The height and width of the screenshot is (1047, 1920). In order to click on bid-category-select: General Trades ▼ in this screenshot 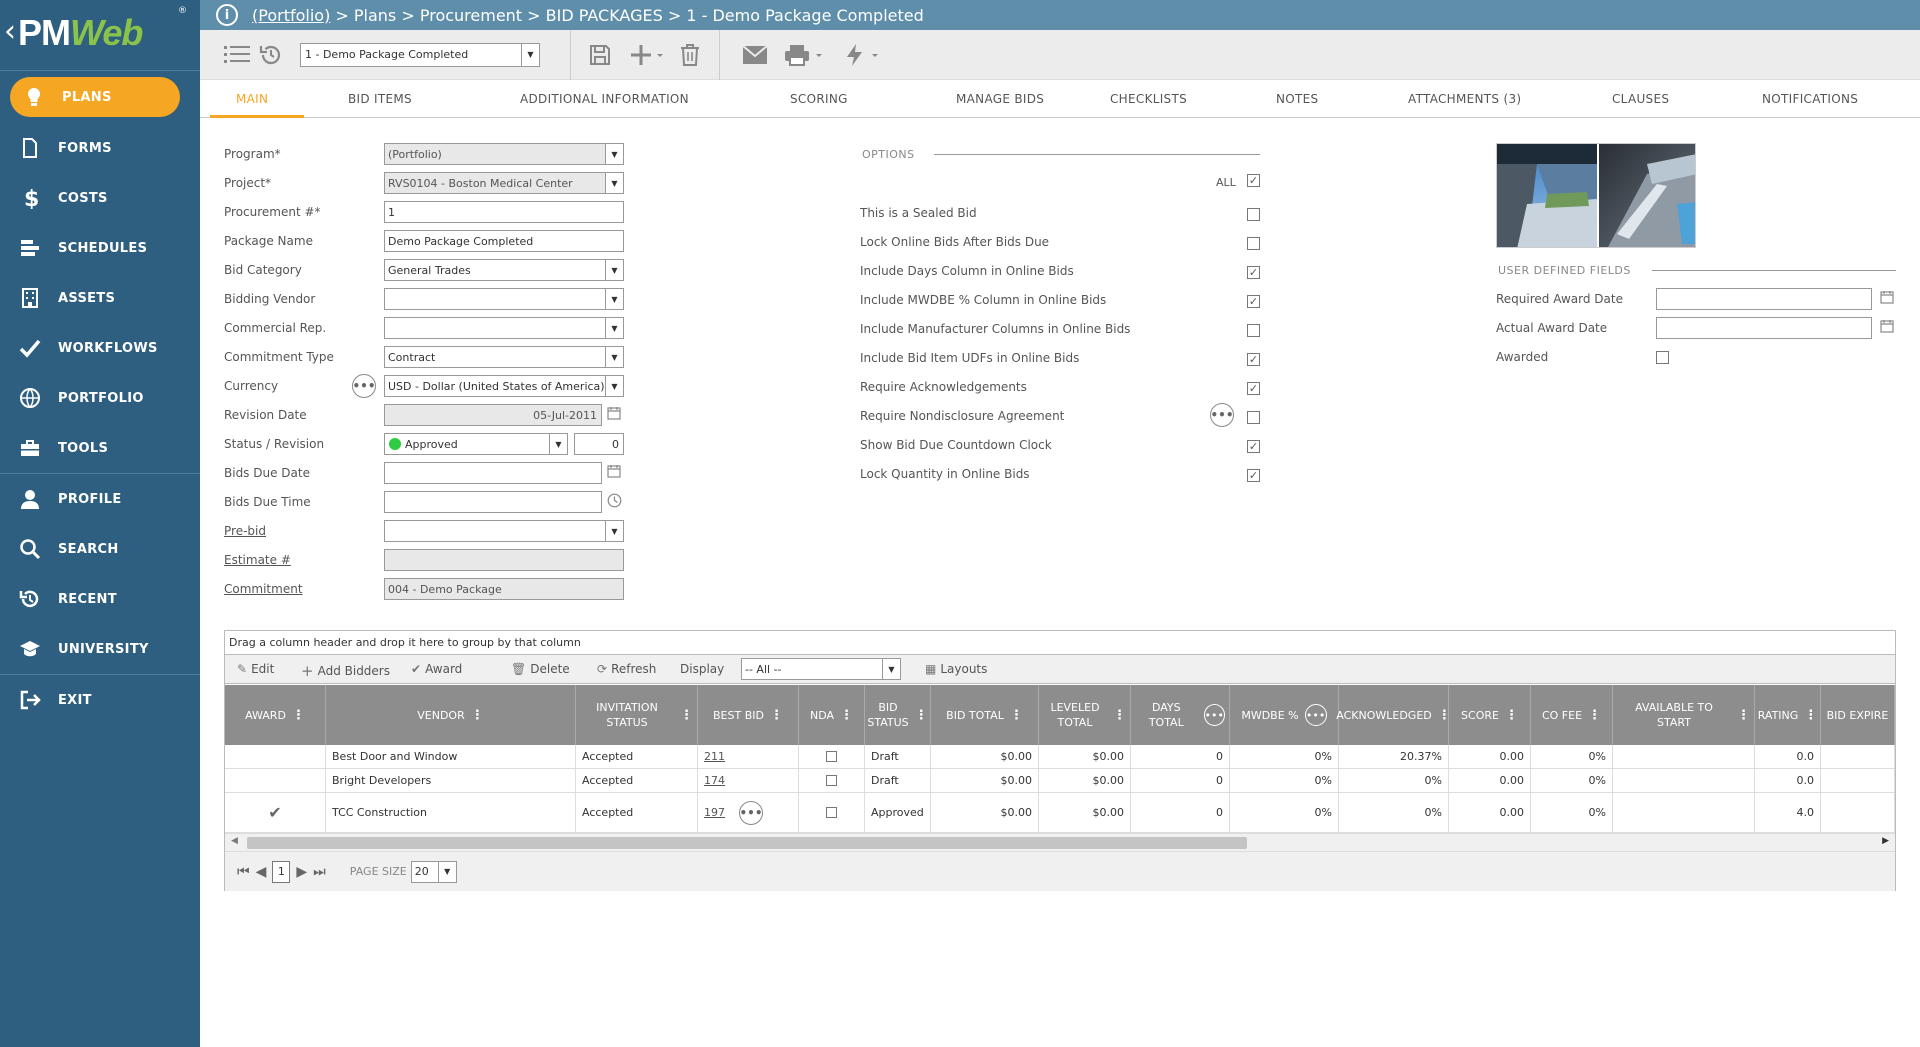, I will do `click(504, 270)`.